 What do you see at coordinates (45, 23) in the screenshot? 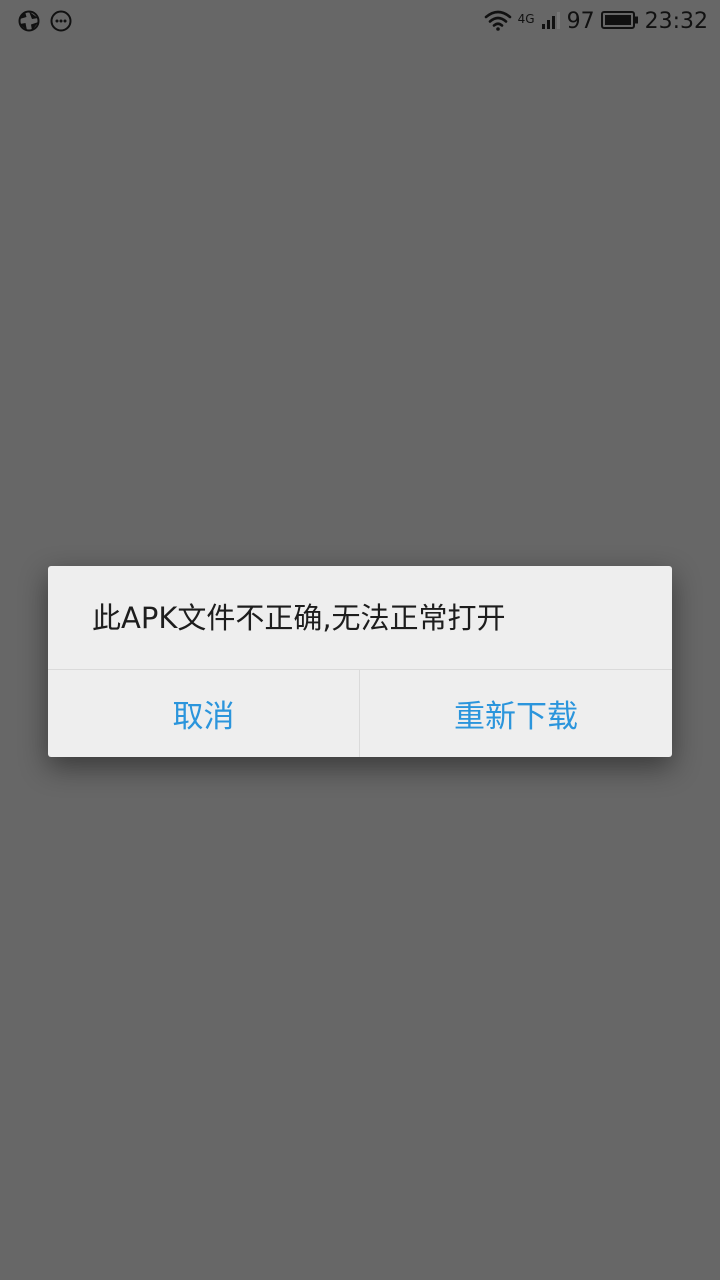
I see `status-bar-left` at bounding box center [45, 23].